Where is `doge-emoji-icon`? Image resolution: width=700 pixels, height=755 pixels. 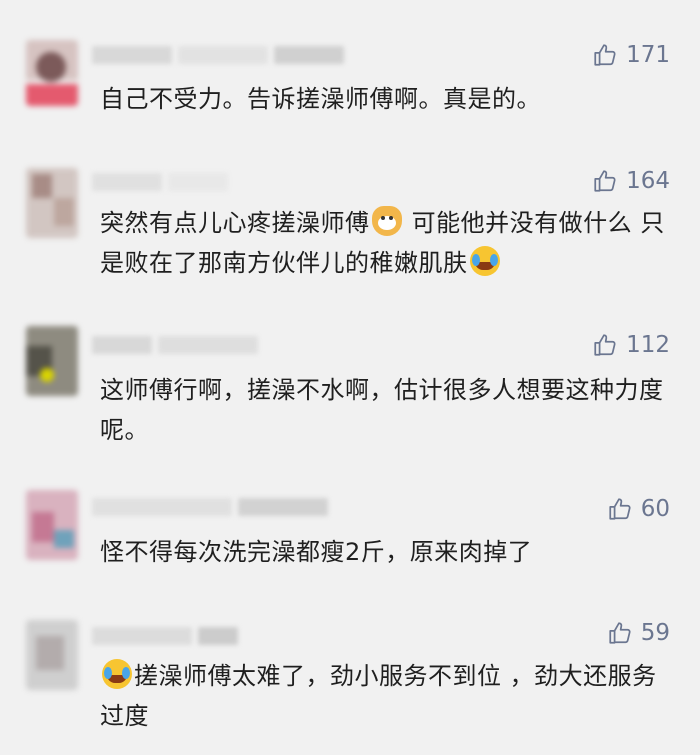
doge-emoji-icon is located at coordinates (386, 221).